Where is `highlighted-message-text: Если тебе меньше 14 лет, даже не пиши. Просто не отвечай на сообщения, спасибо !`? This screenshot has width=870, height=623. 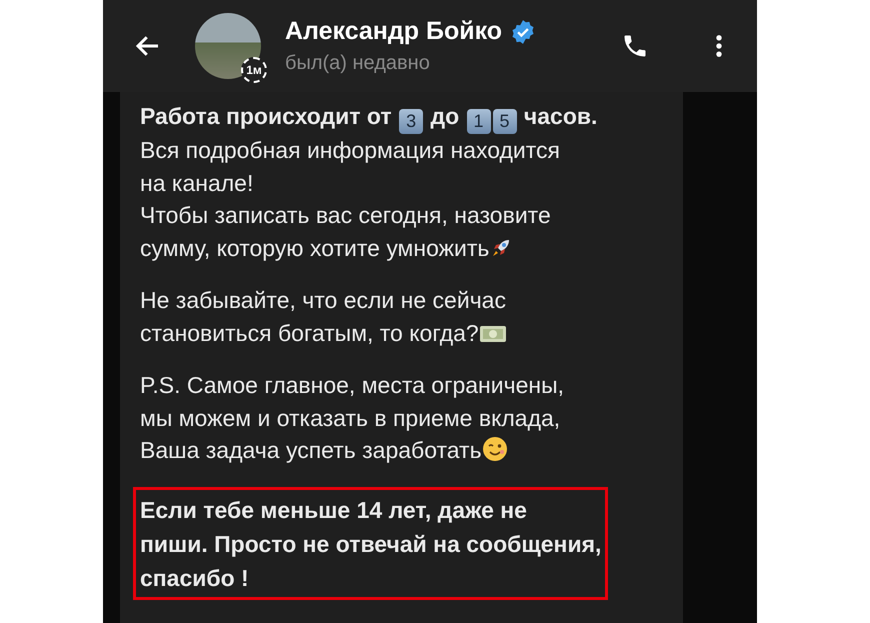
highlighted-message-text: Если тебе меньше 14 лет, даже не пиши. Просто не отвечай на сообщения, спасибо ! is located at coordinates (370, 543).